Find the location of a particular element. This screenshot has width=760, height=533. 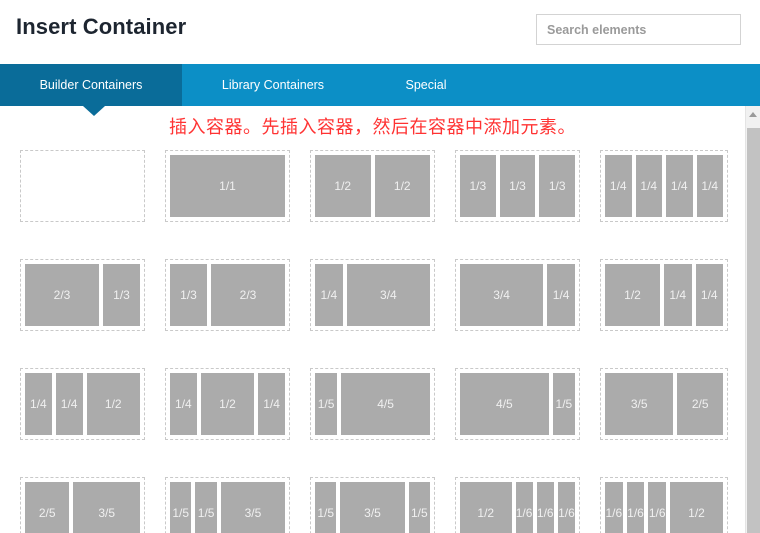

container-option-empty is located at coordinates (82, 186).